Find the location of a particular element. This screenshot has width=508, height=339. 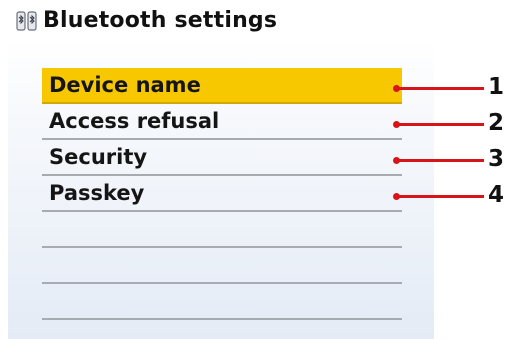

menu-item-passkey: Passkey is located at coordinates (222, 194).